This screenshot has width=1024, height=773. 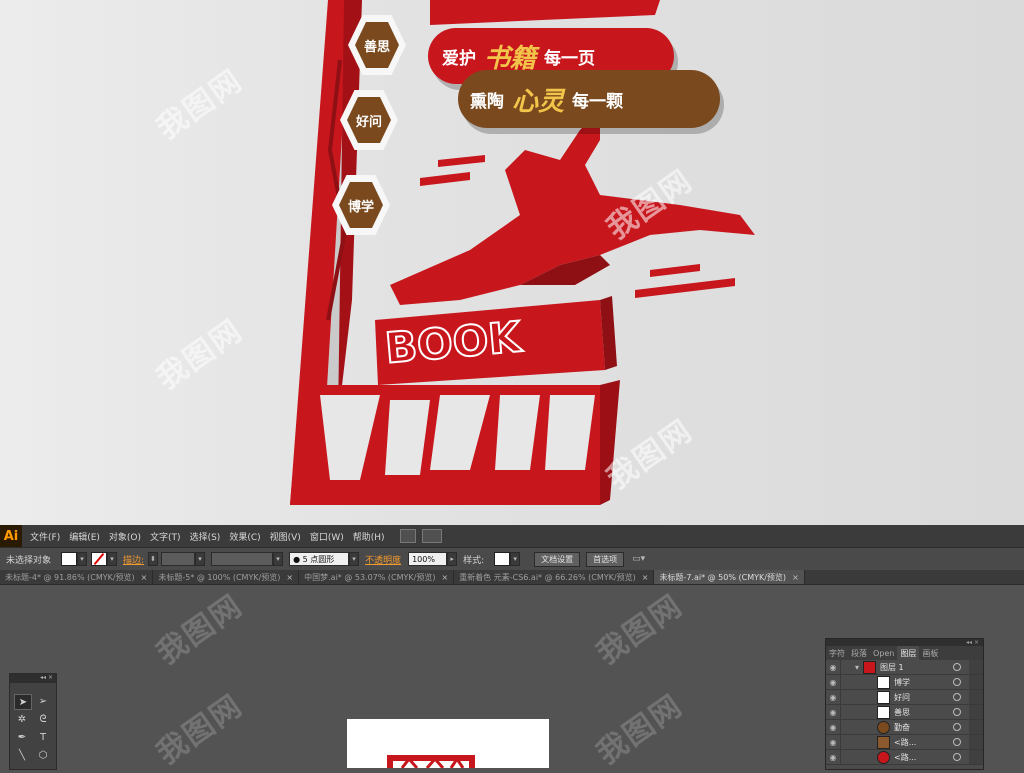 What do you see at coordinates (883, 653) in the screenshot?
I see `tab-opentype: Open` at bounding box center [883, 653].